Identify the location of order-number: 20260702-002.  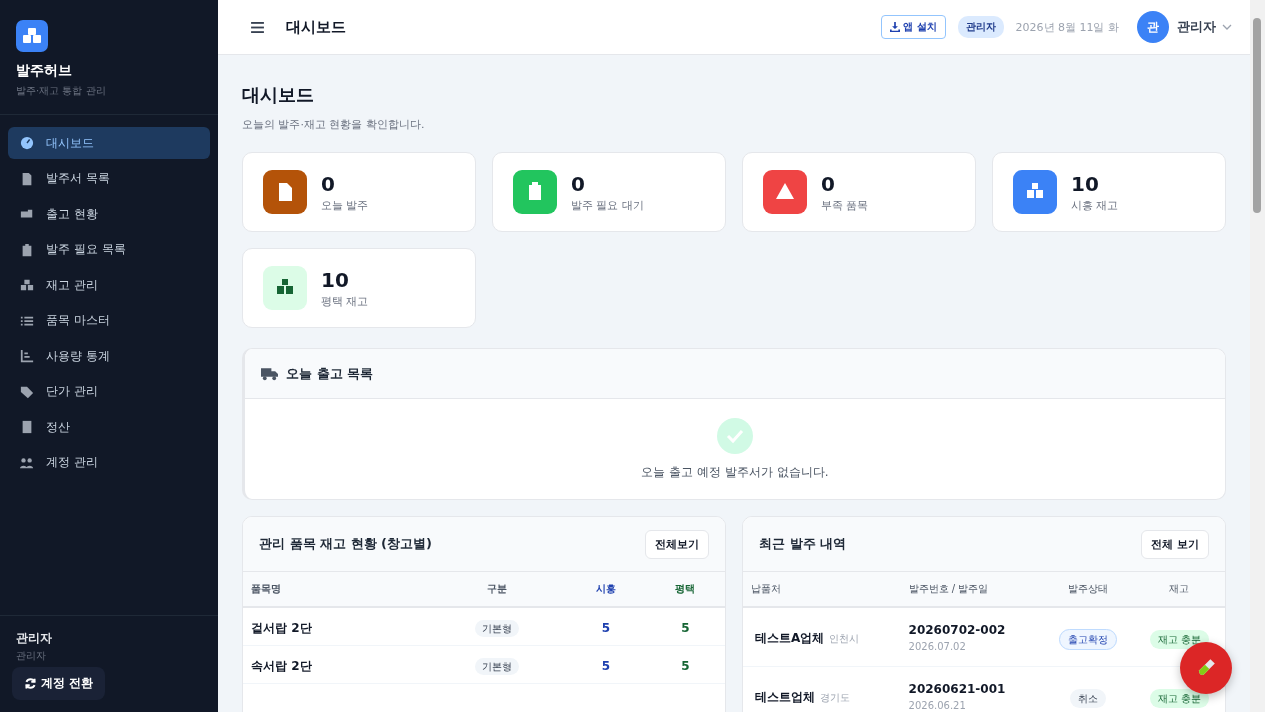
(957, 629).